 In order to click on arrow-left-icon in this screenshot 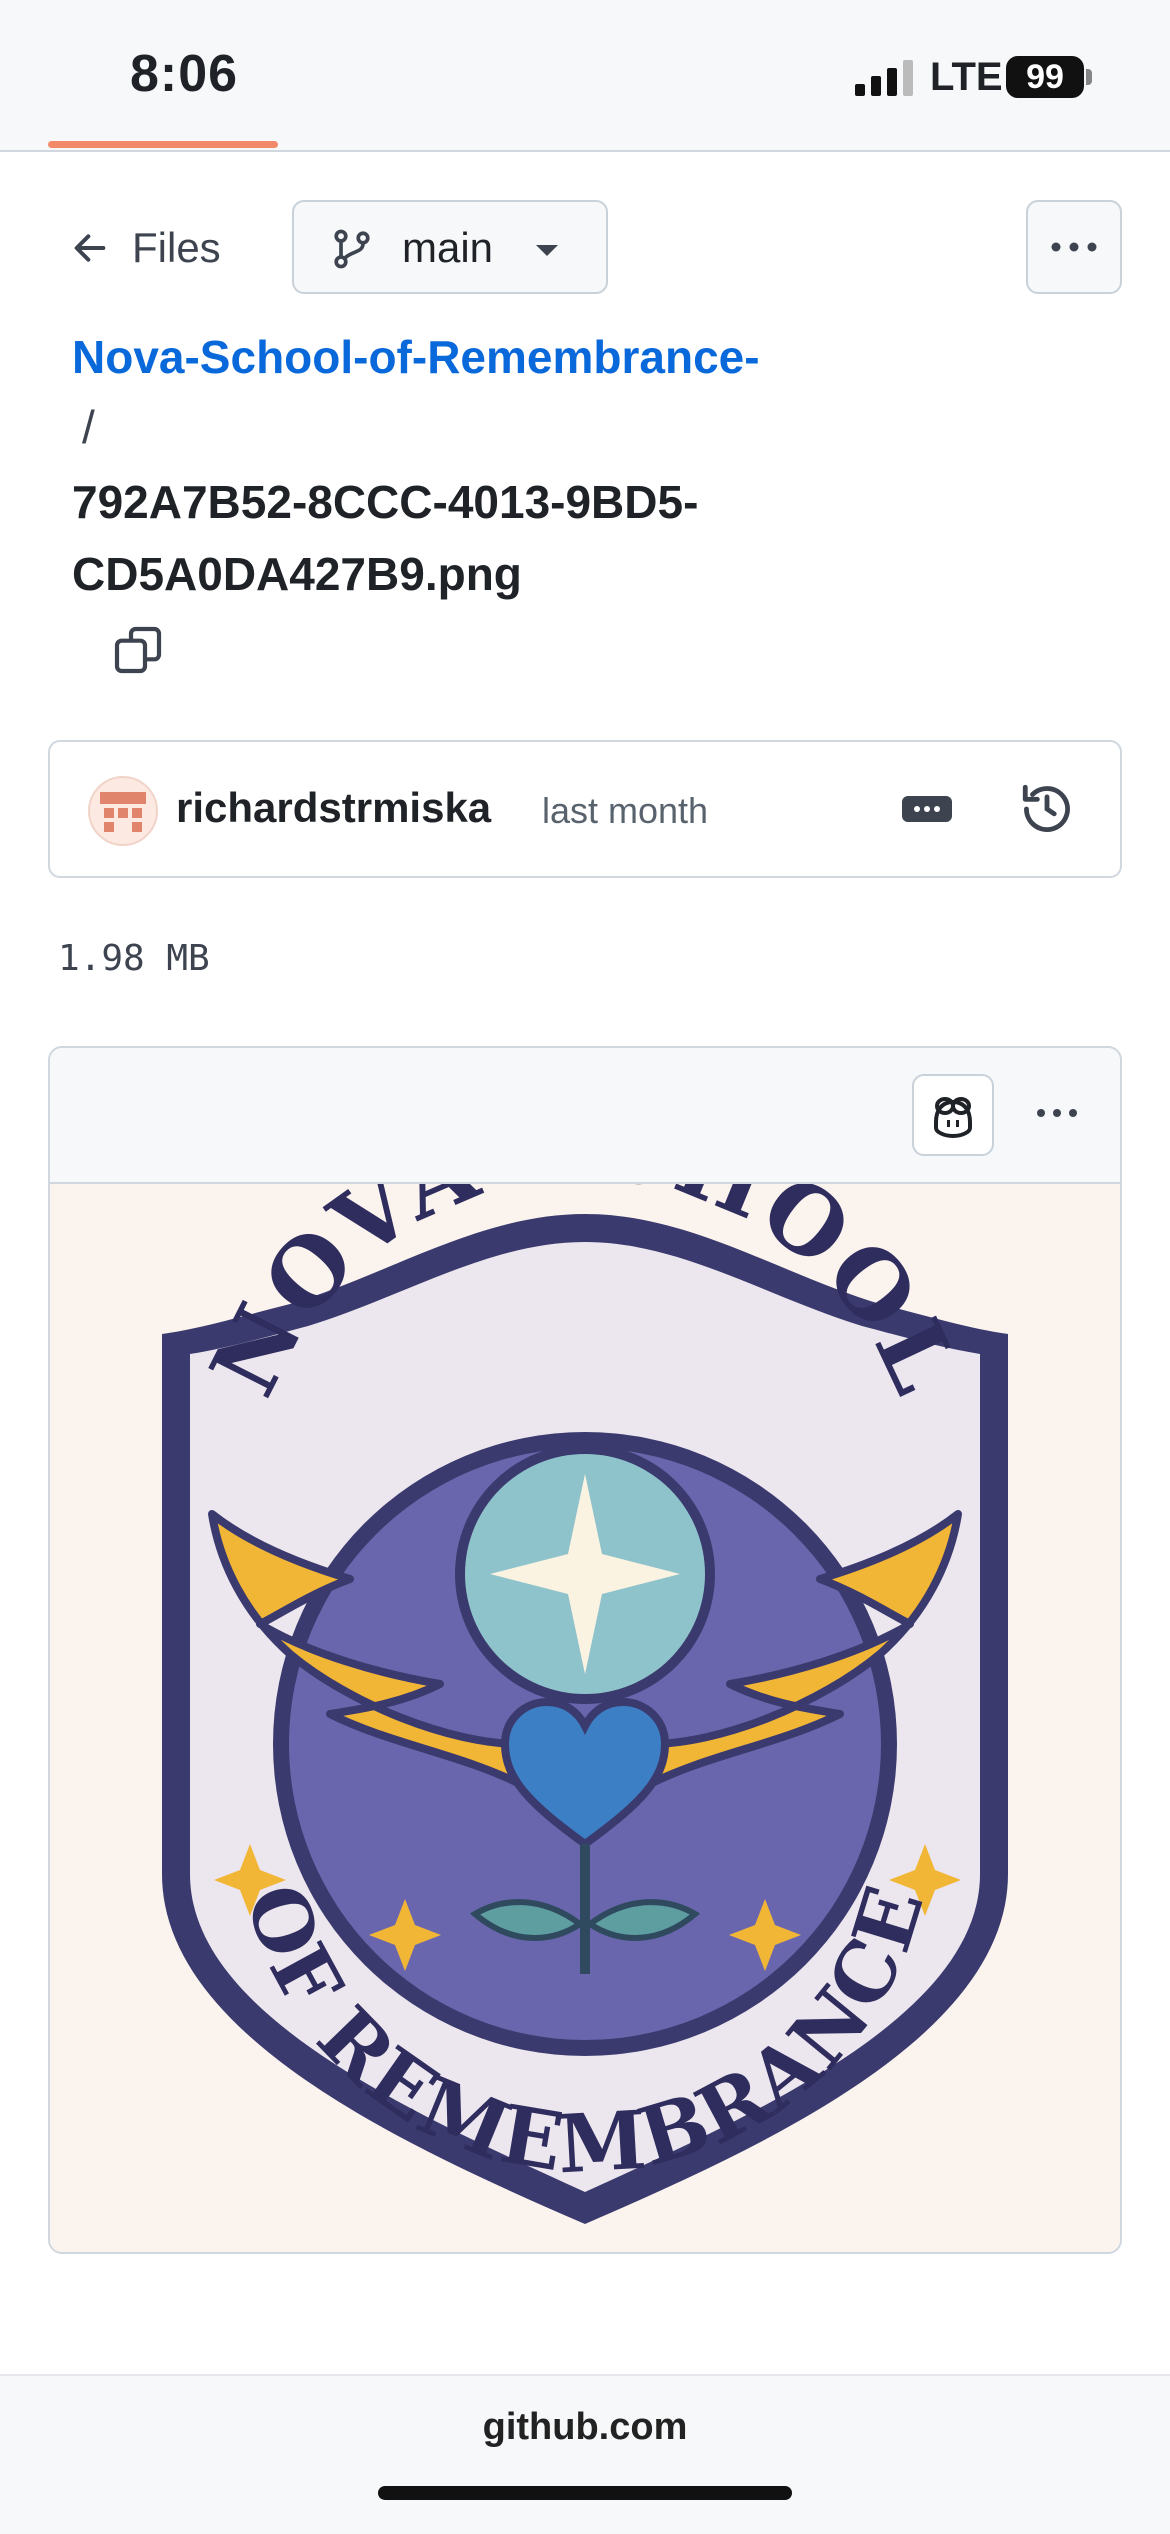, I will do `click(90, 248)`.